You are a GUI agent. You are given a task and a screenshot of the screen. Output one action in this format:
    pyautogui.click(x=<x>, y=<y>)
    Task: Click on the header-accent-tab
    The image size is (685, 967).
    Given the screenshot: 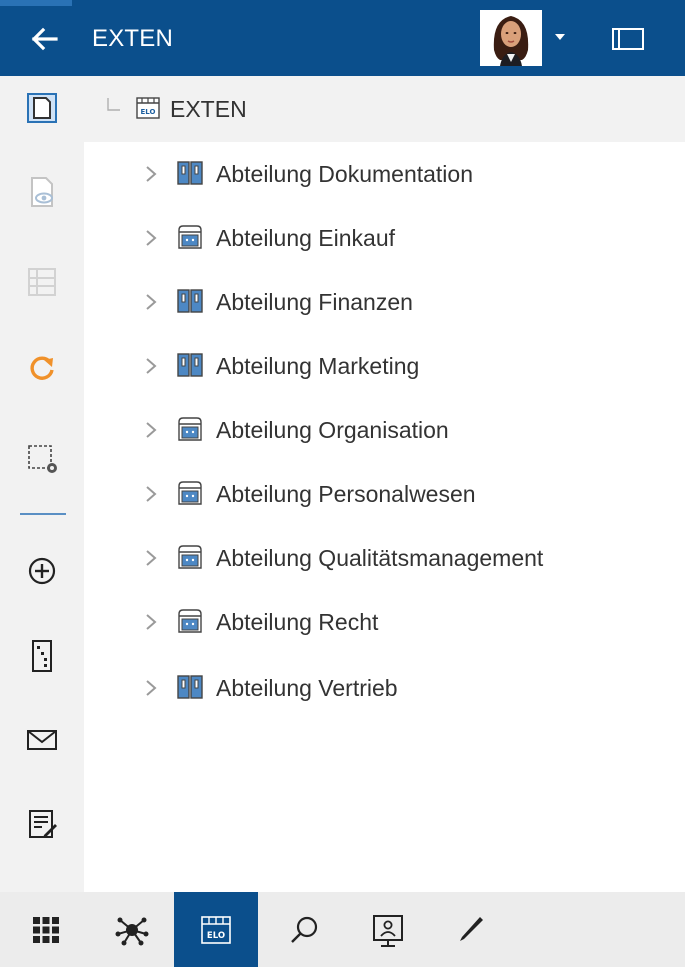 What is the action you would take?
    pyautogui.click(x=36, y=3)
    